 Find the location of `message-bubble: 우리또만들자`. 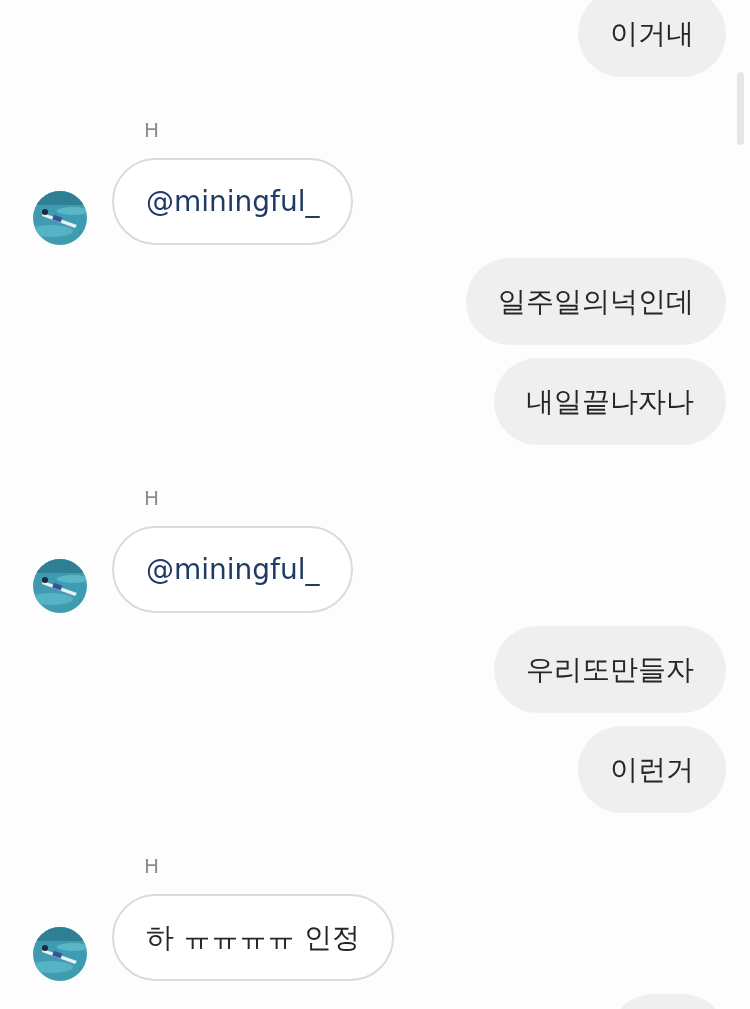

message-bubble: 우리또만들자 is located at coordinates (610, 669).